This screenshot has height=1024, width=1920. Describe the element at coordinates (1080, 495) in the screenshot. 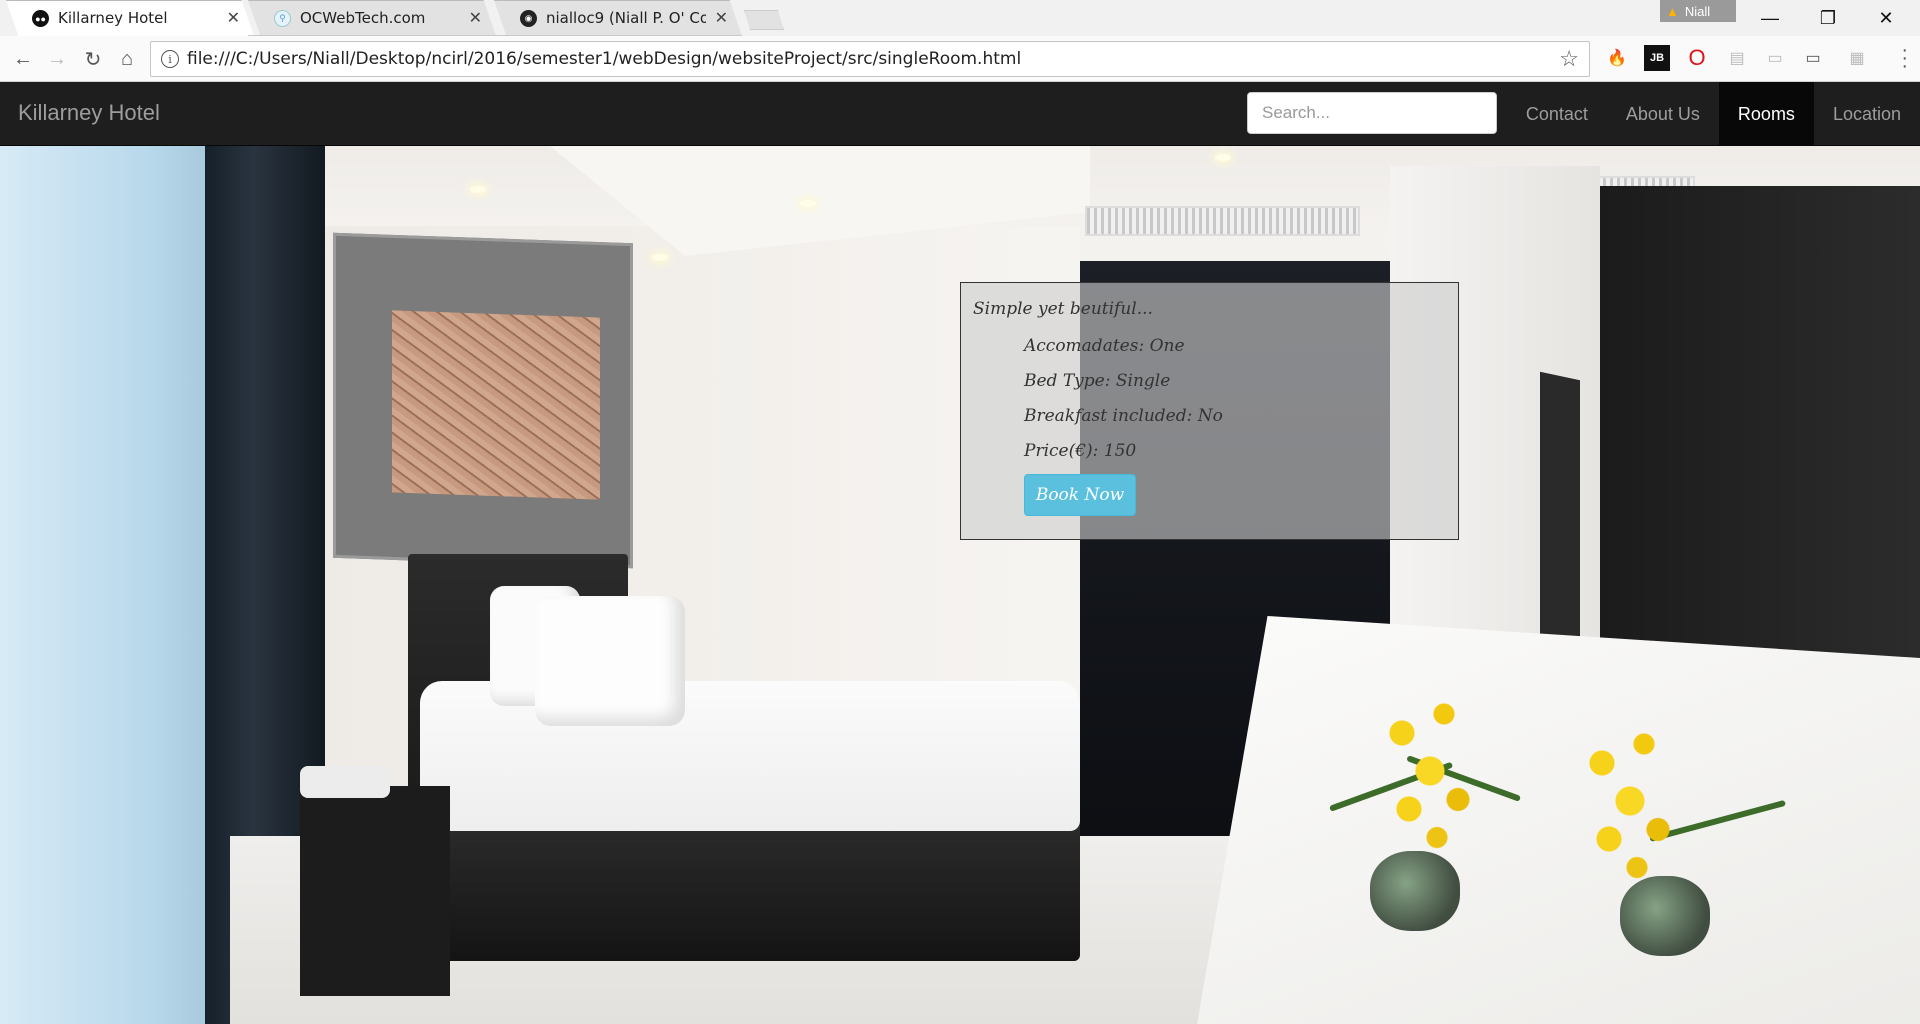

I see `book-now-button: Book Now` at that location.